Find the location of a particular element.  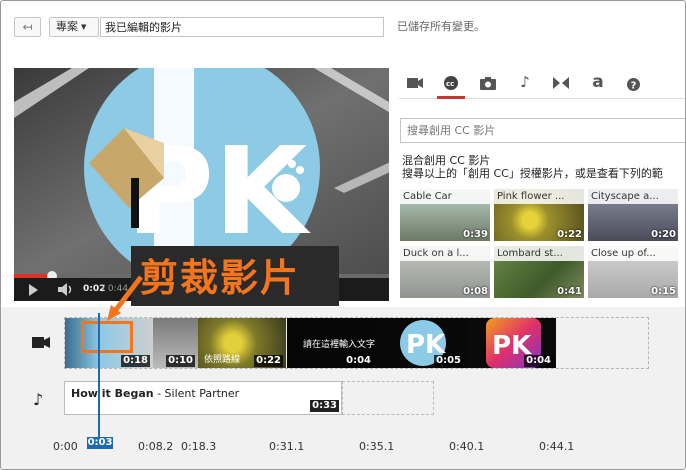

photo-camera-icon is located at coordinates (488, 83).